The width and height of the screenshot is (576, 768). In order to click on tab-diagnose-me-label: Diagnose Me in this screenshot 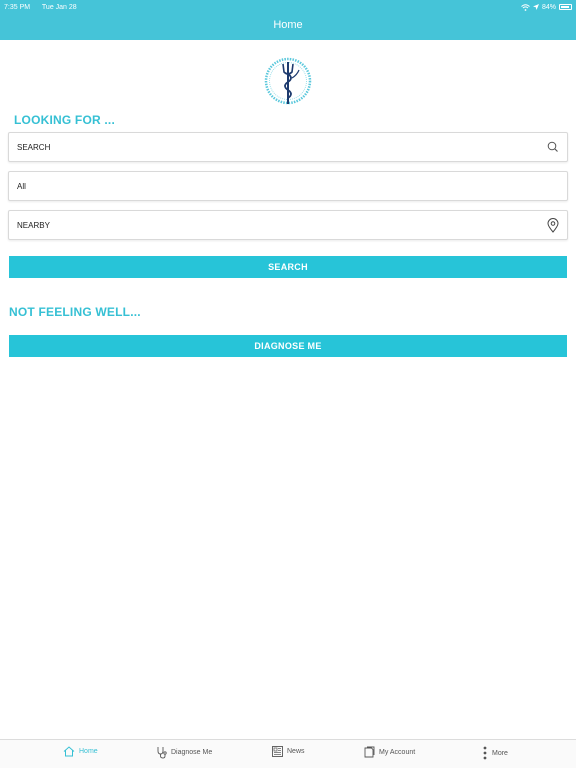, I will do `click(192, 752)`.